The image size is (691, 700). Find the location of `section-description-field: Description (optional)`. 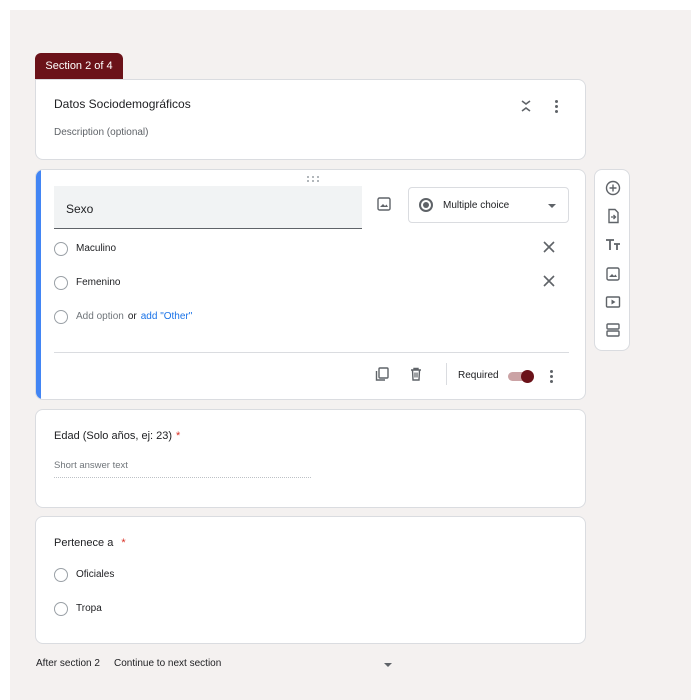

section-description-field: Description (optional) is located at coordinates (101, 132).